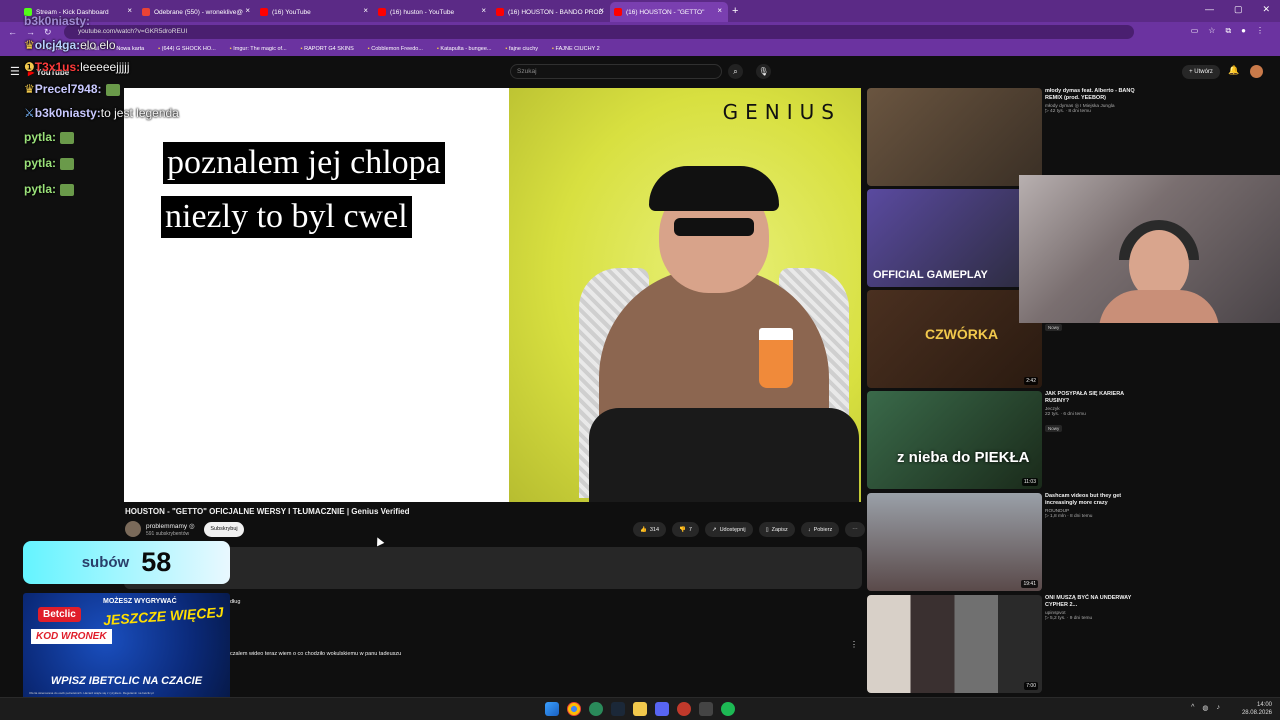 This screenshot has height=720, width=1280. I want to click on search-input: Szukaj, so click(616, 71).